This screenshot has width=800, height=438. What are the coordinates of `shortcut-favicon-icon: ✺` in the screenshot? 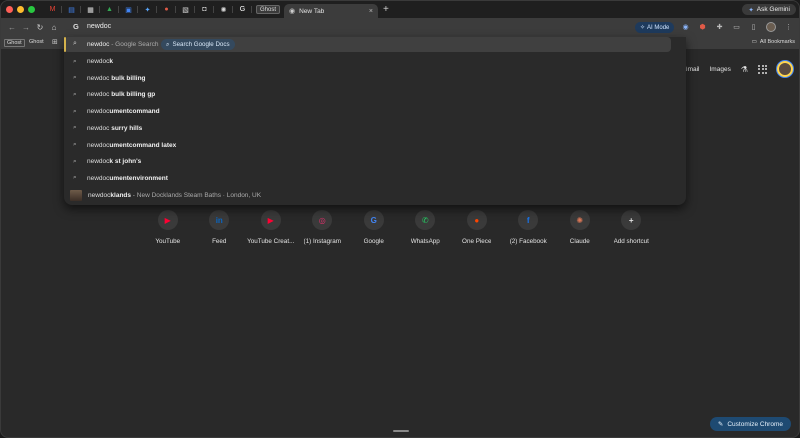 It's located at (579, 220).